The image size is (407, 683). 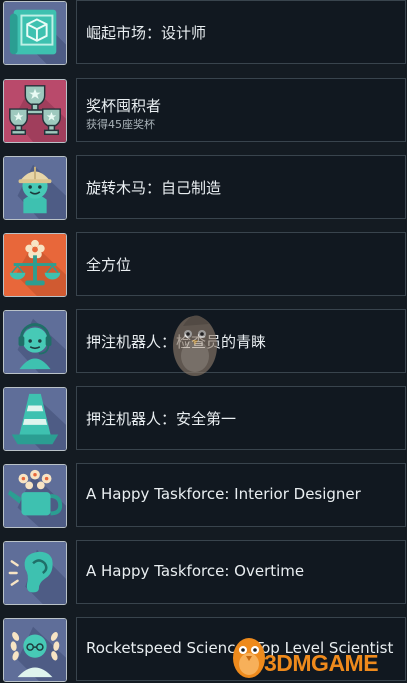 I want to click on achievement-panel: A Happy Taskforce: Interior Designer, so click(x=241, y=495).